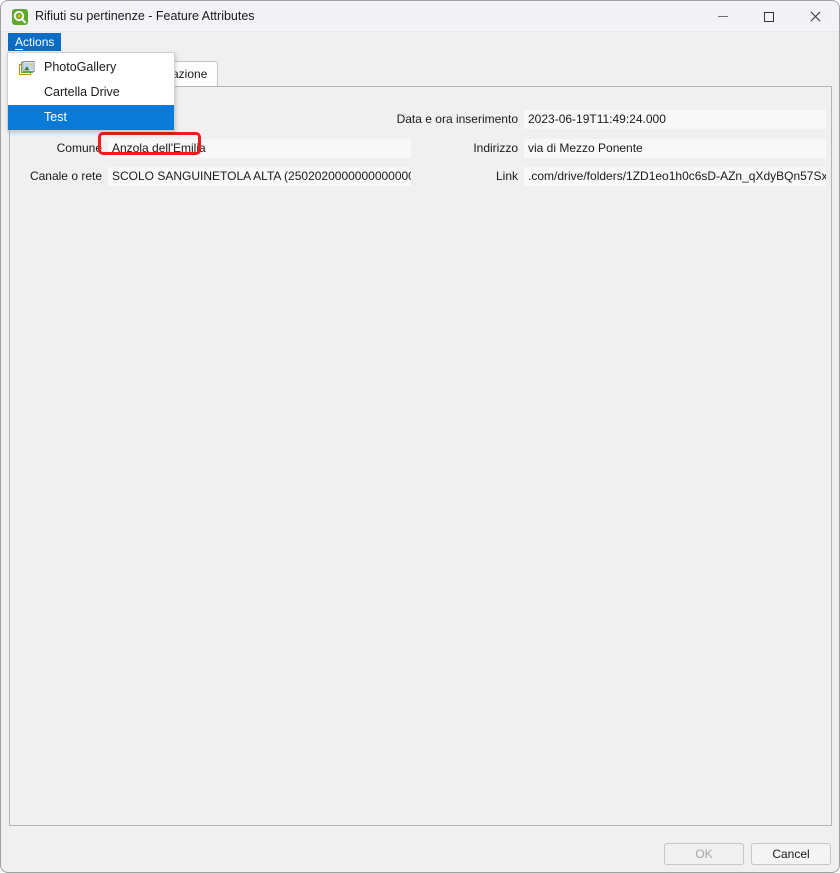 This screenshot has width=840, height=873. Describe the element at coordinates (79, 148) in the screenshot. I see `field-label-comune: Comune` at that location.